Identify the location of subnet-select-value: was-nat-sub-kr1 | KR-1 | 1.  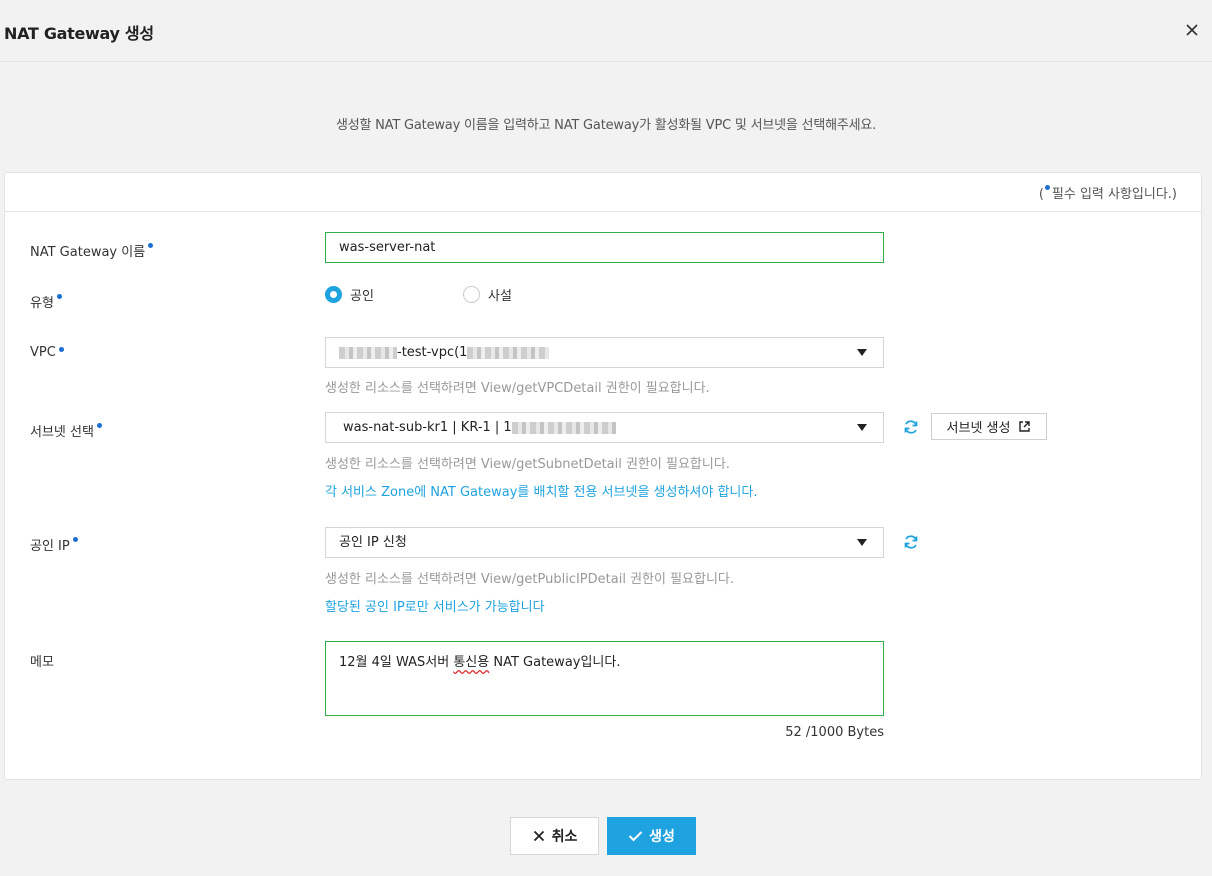
(427, 427).